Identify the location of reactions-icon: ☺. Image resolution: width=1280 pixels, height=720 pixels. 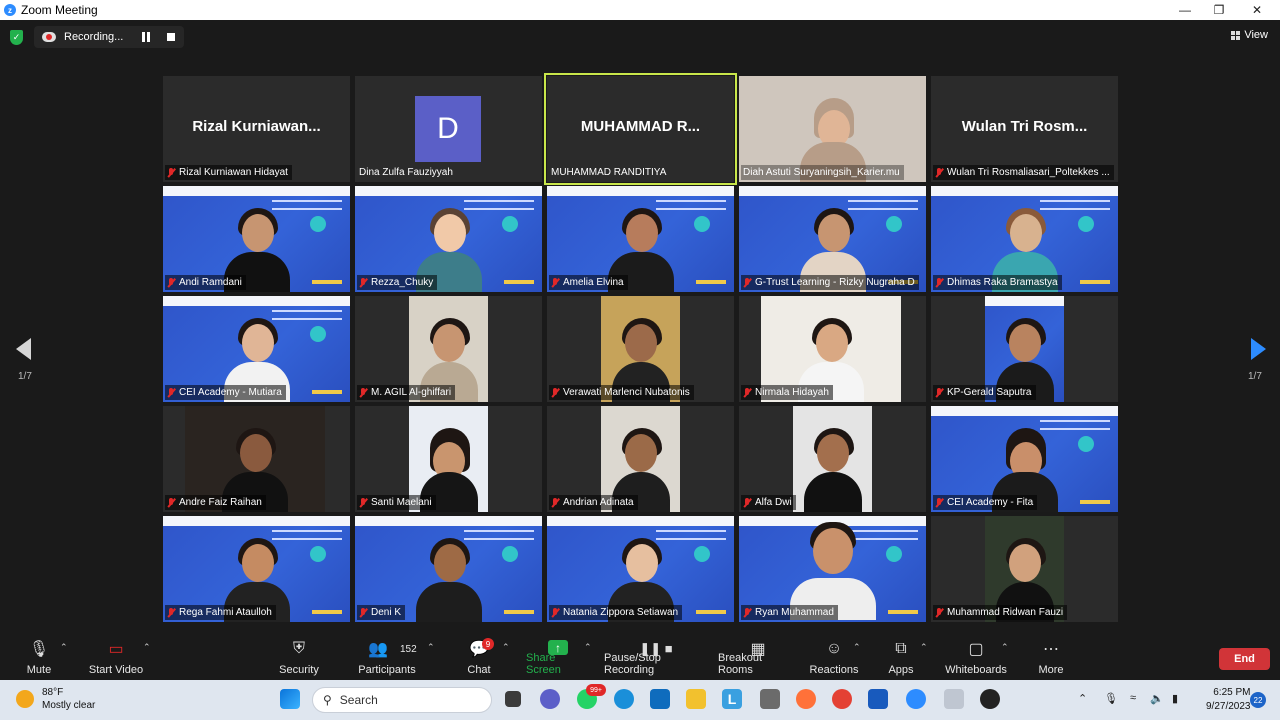
(834, 648).